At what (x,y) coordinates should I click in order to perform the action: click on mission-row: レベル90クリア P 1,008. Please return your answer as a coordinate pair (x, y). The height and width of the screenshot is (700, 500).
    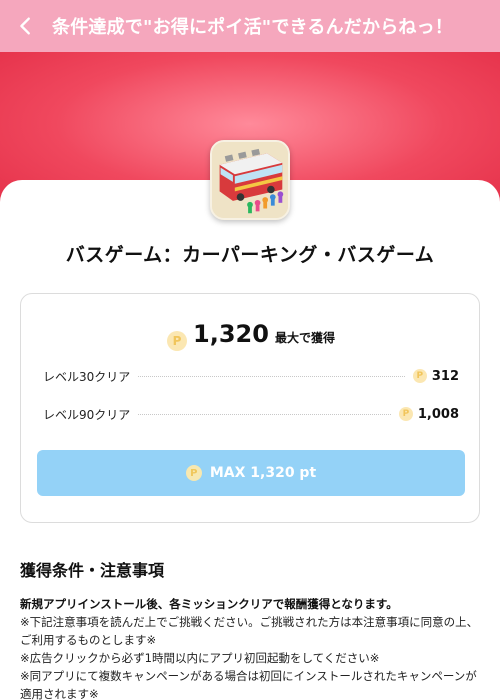
    Looking at the image, I should click on (251, 414).